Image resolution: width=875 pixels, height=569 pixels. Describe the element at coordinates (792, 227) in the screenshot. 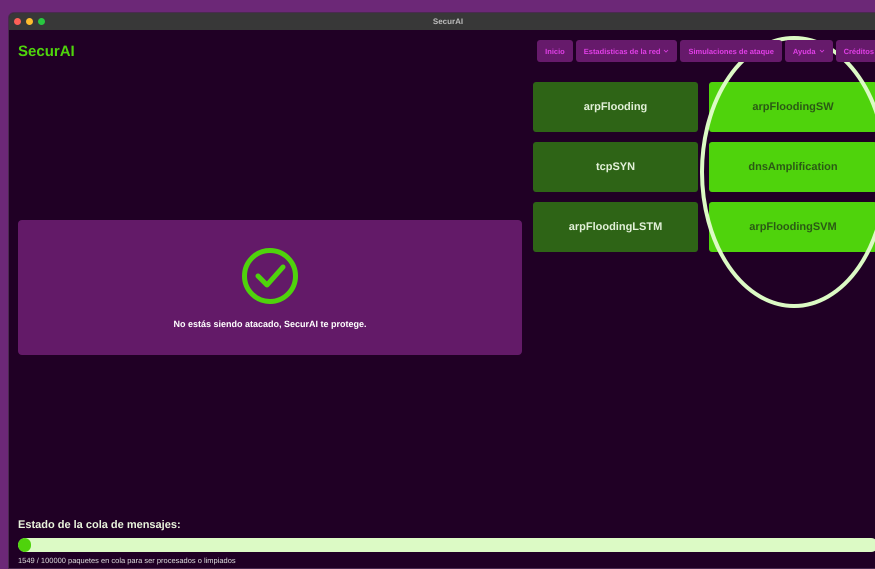

I see `model-button: arpFloodingSVM` at that location.